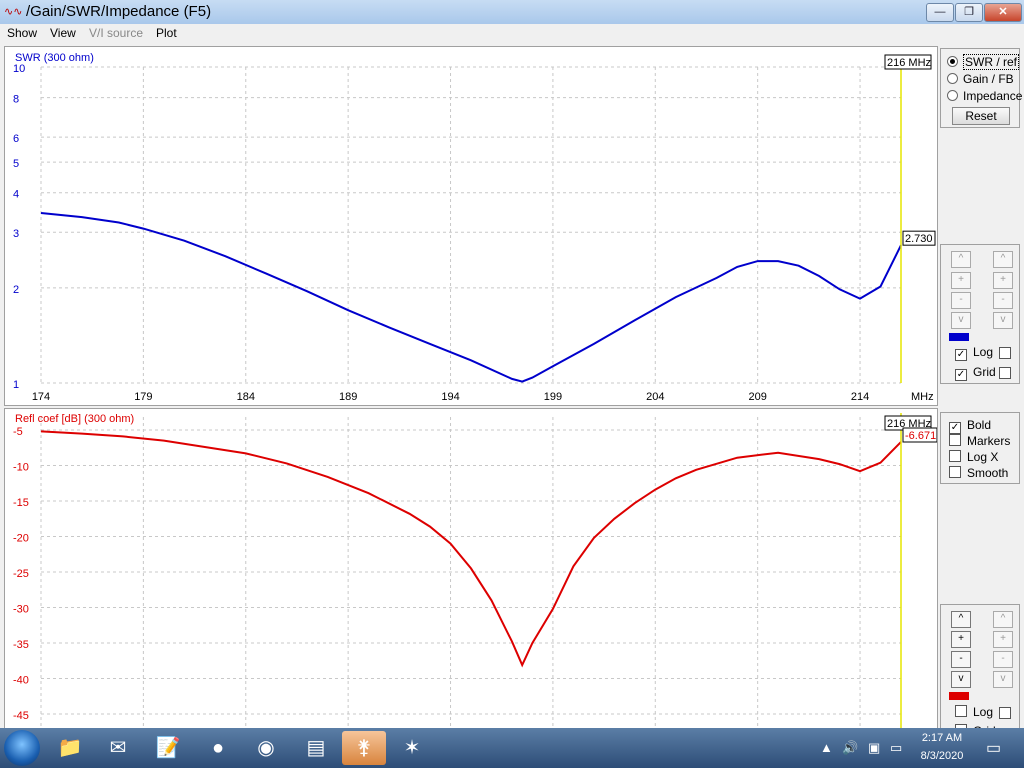 The height and width of the screenshot is (768, 1024). What do you see at coordinates (961, 679) in the screenshot?
I see `refl-left-down-button: v` at bounding box center [961, 679].